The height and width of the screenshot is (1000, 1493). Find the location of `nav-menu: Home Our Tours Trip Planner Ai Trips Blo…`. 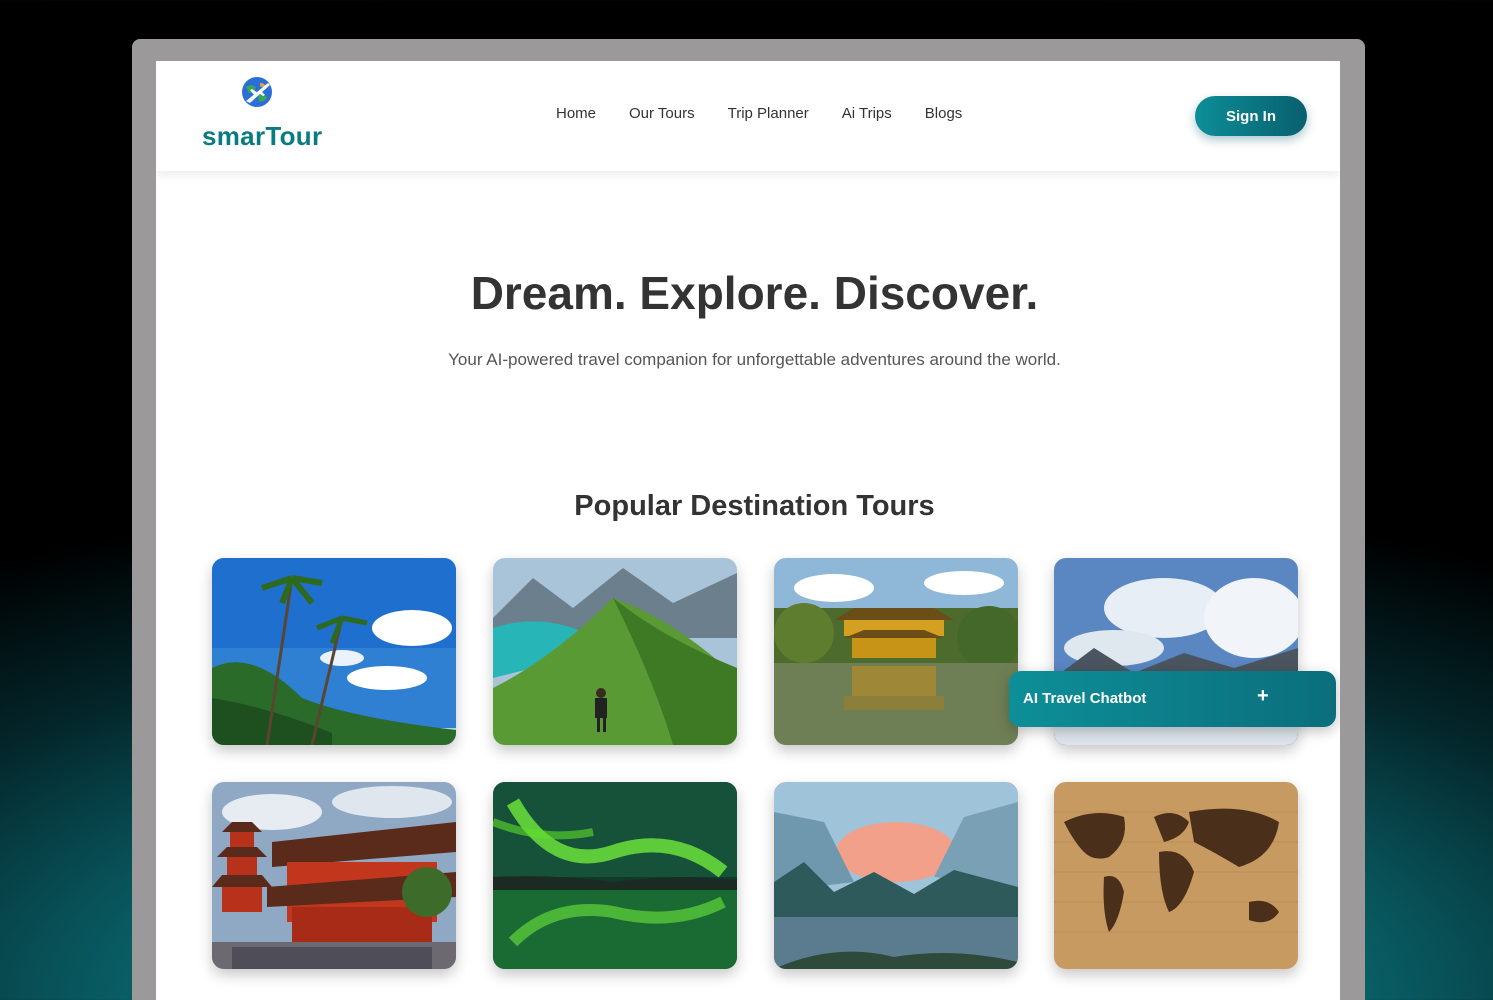

nav-menu: Home Our Tours Trip Planner Ai Trips Blo… is located at coordinates (775, 113).